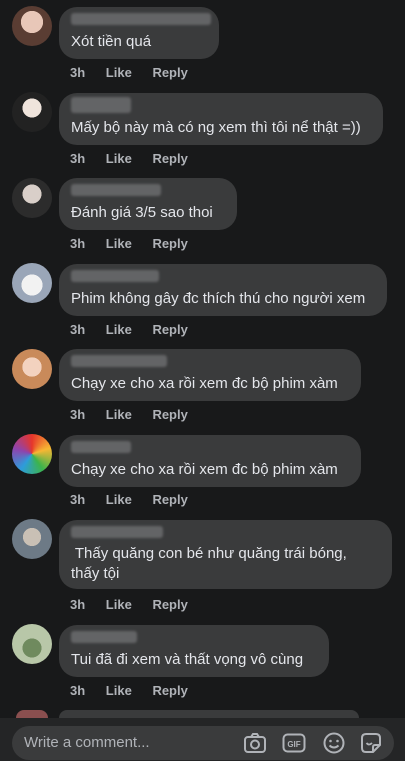  What do you see at coordinates (203, 743) in the screenshot?
I see `comment-input: Write a comment... GIF` at bounding box center [203, 743].